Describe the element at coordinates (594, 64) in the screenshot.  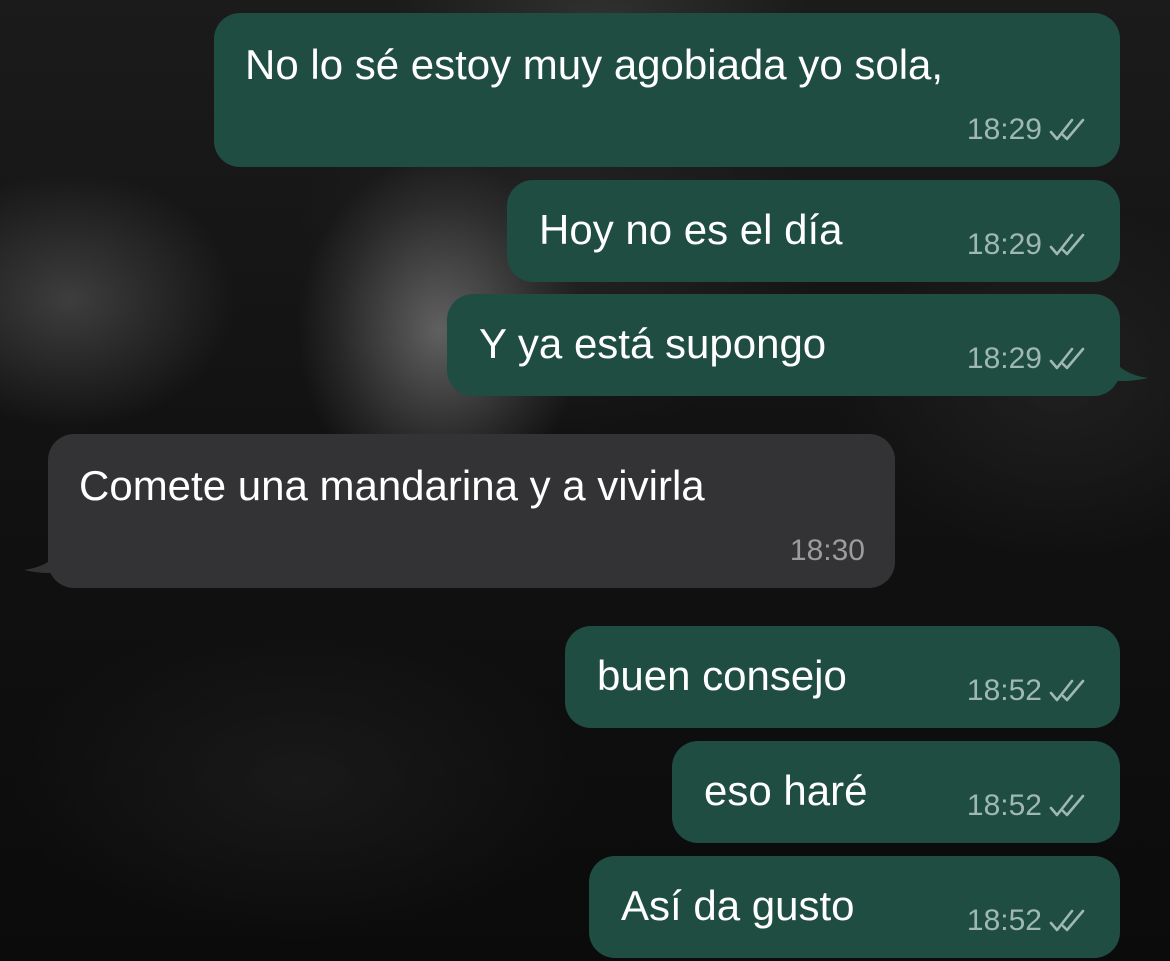
I see `message-text: No lo sé estoy muy agobiada yo sola,` at that location.